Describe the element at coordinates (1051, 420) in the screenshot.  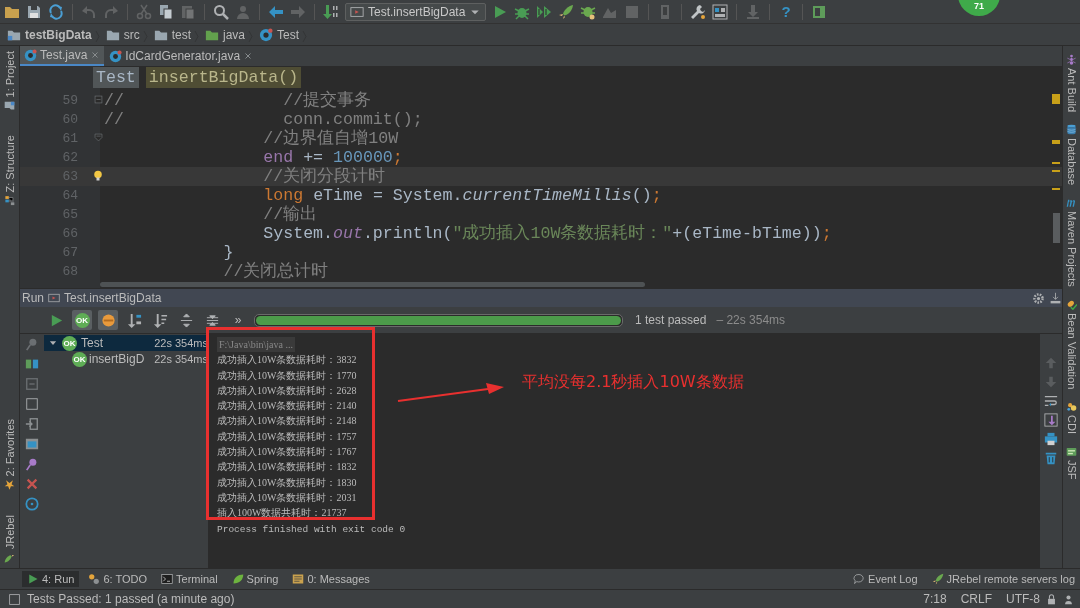
I see `scroll-to-end-icon` at that location.